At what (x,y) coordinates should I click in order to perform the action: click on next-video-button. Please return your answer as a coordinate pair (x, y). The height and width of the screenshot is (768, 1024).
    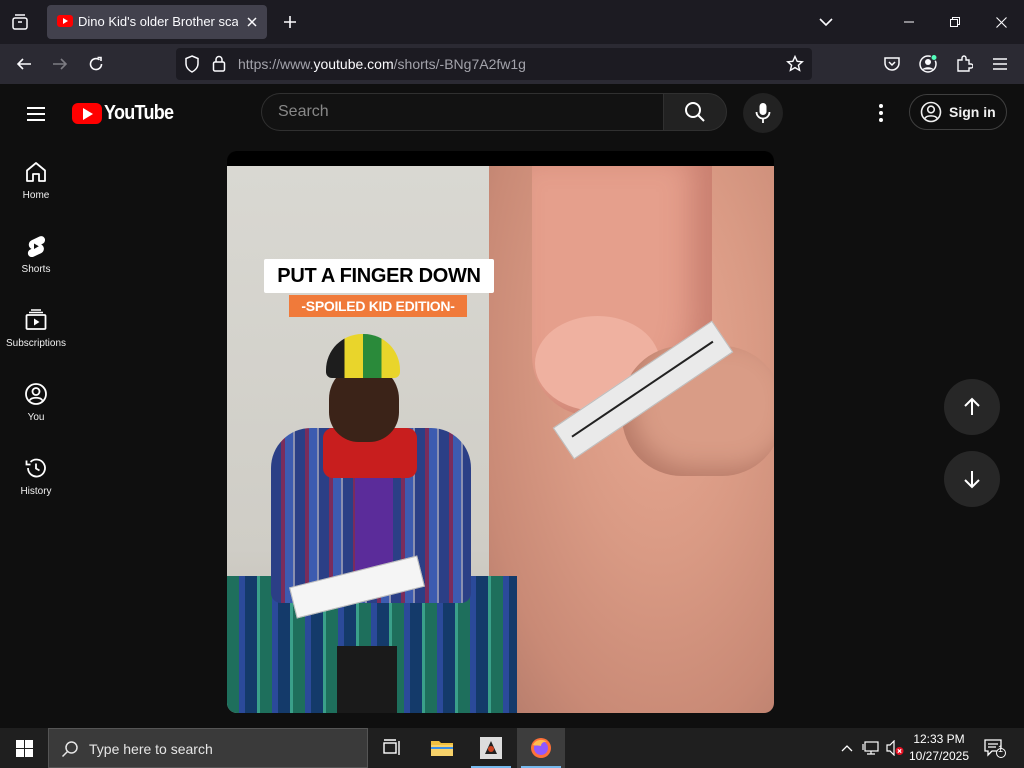
    Looking at the image, I should click on (972, 479).